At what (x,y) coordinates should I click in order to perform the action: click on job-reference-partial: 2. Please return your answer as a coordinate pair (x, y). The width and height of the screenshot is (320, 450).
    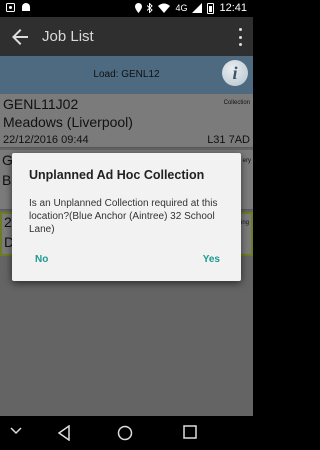
    Looking at the image, I should click on (8, 222).